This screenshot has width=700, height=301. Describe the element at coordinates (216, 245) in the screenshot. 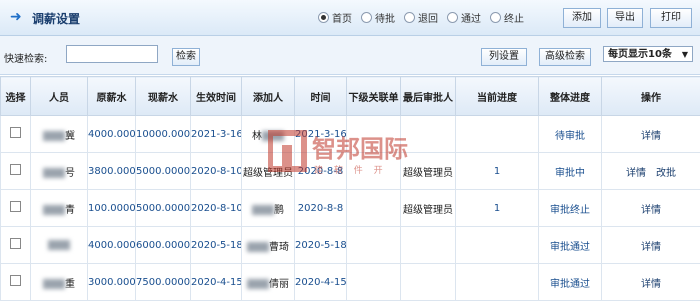

I see `effective-date: 2020-5-18` at that location.